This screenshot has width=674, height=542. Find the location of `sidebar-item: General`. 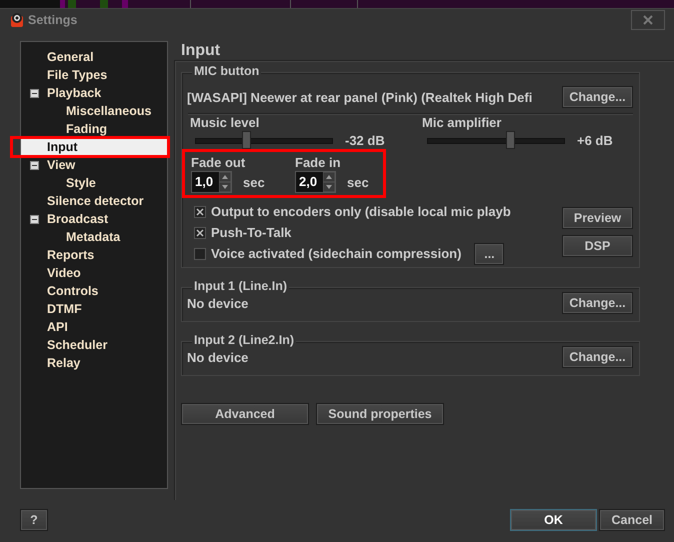

sidebar-item: General is located at coordinates (72, 57).